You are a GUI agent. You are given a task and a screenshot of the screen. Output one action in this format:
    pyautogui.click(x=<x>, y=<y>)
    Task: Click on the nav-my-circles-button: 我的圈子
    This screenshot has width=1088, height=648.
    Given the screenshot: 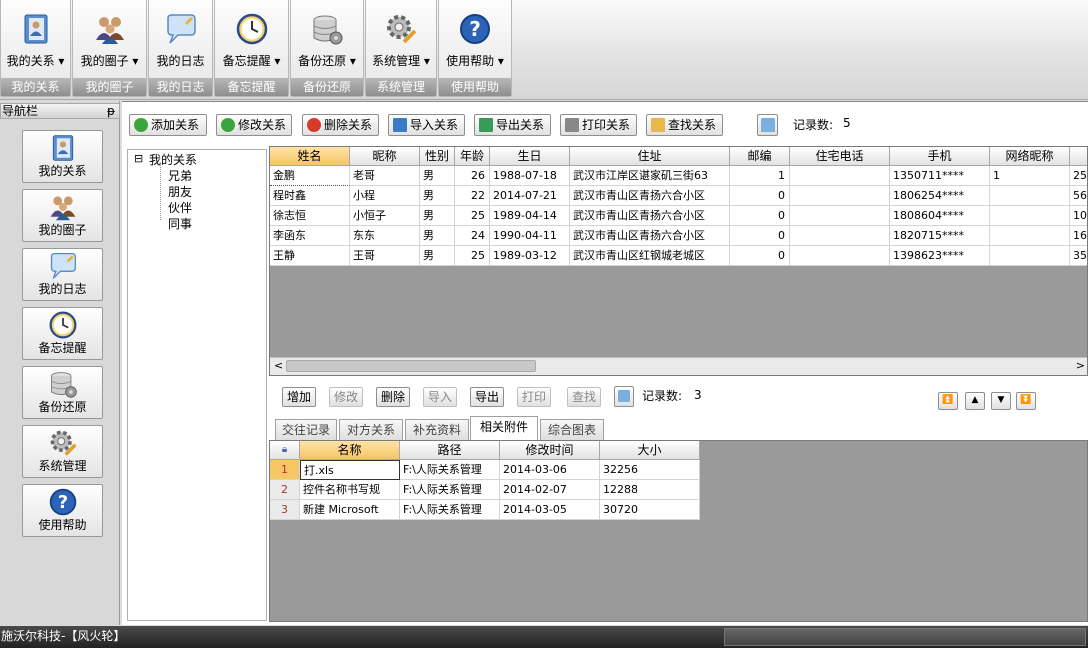 What is the action you would take?
    pyautogui.click(x=62, y=215)
    